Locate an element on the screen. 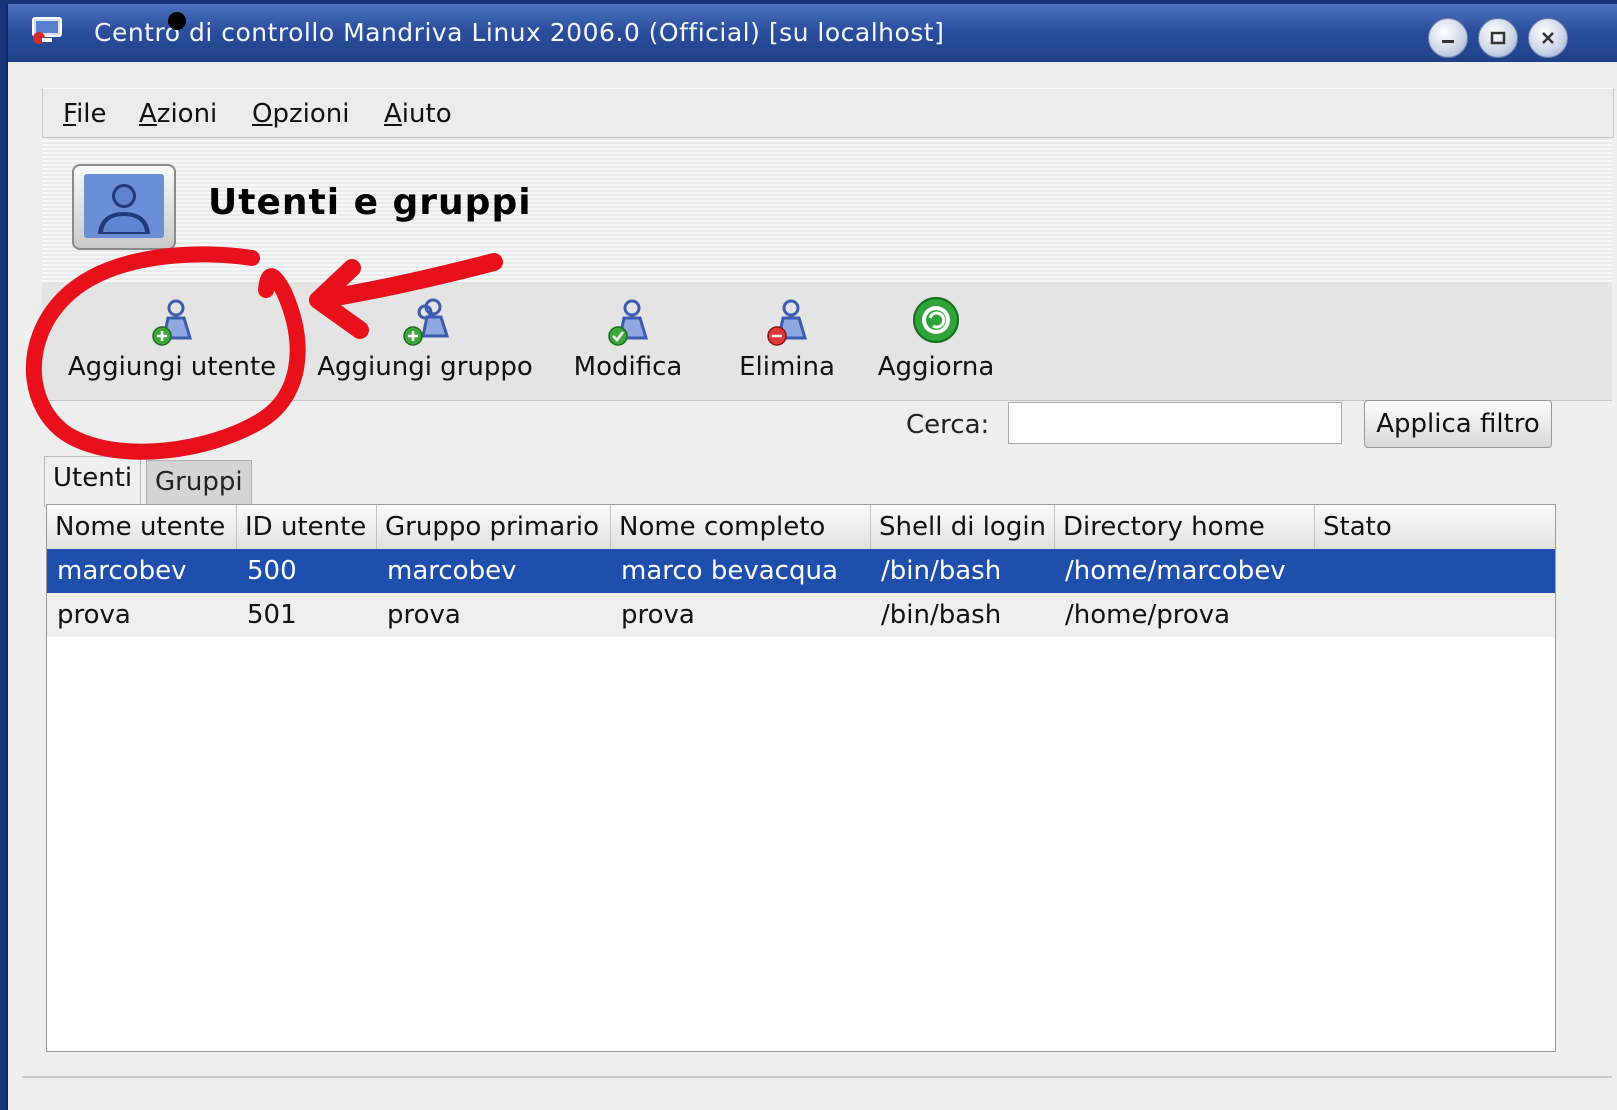 The image size is (1617, 1110). delete-label: Elimina is located at coordinates (787, 367).